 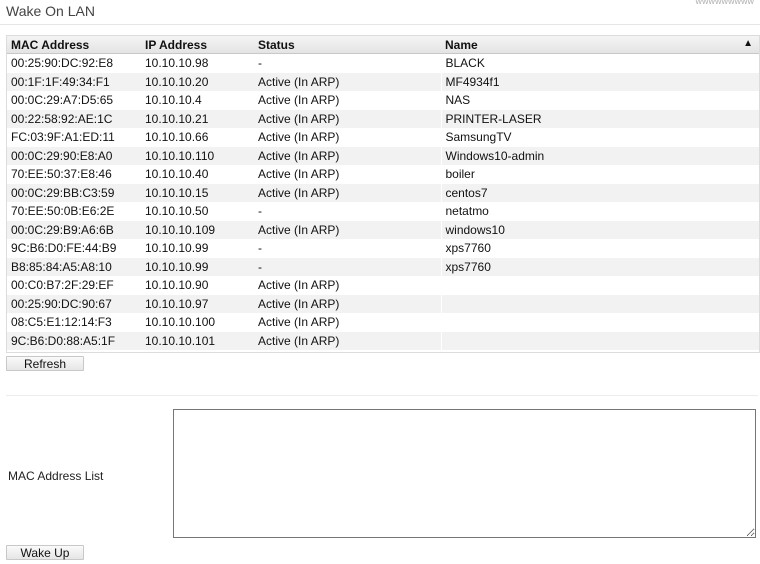 What do you see at coordinates (599, 155) in the screenshot?
I see `name-cell: Windows10-admin` at bounding box center [599, 155].